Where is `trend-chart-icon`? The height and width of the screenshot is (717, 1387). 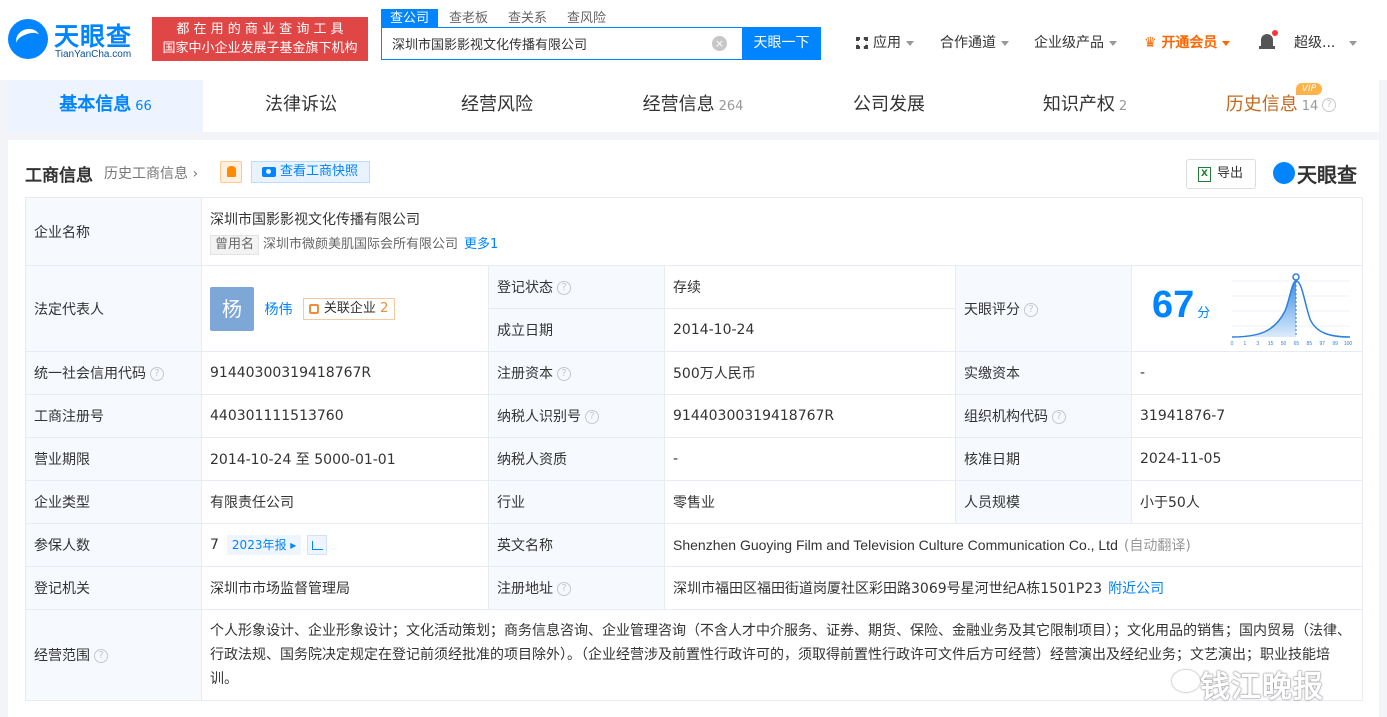 trend-chart-icon is located at coordinates (317, 545).